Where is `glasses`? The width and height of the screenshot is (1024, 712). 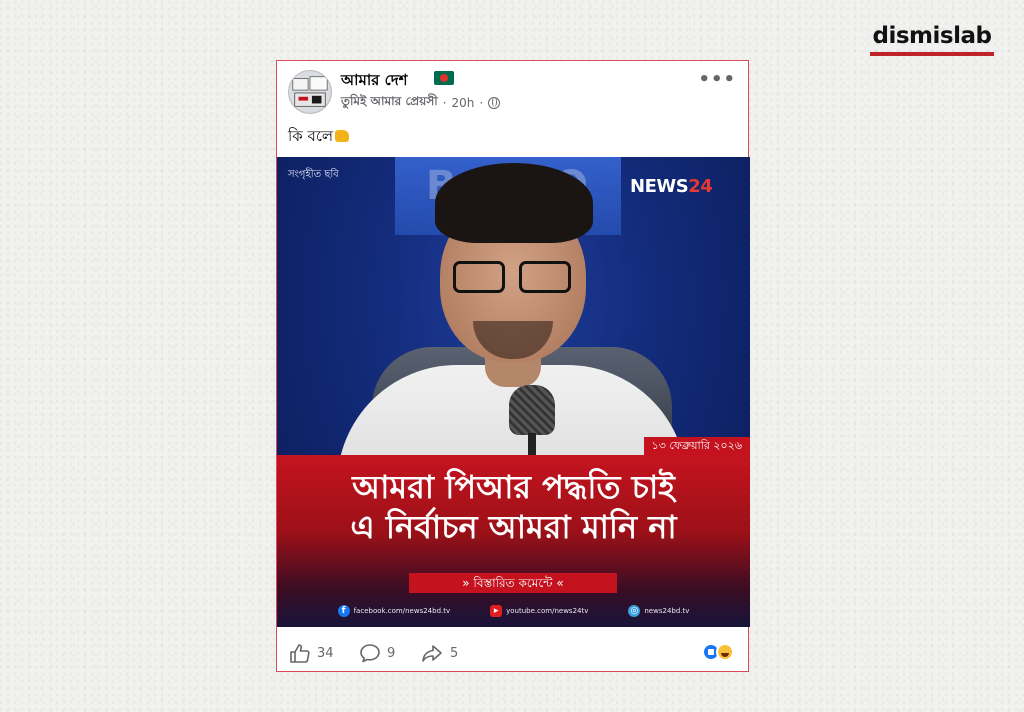
glasses is located at coordinates (514, 278).